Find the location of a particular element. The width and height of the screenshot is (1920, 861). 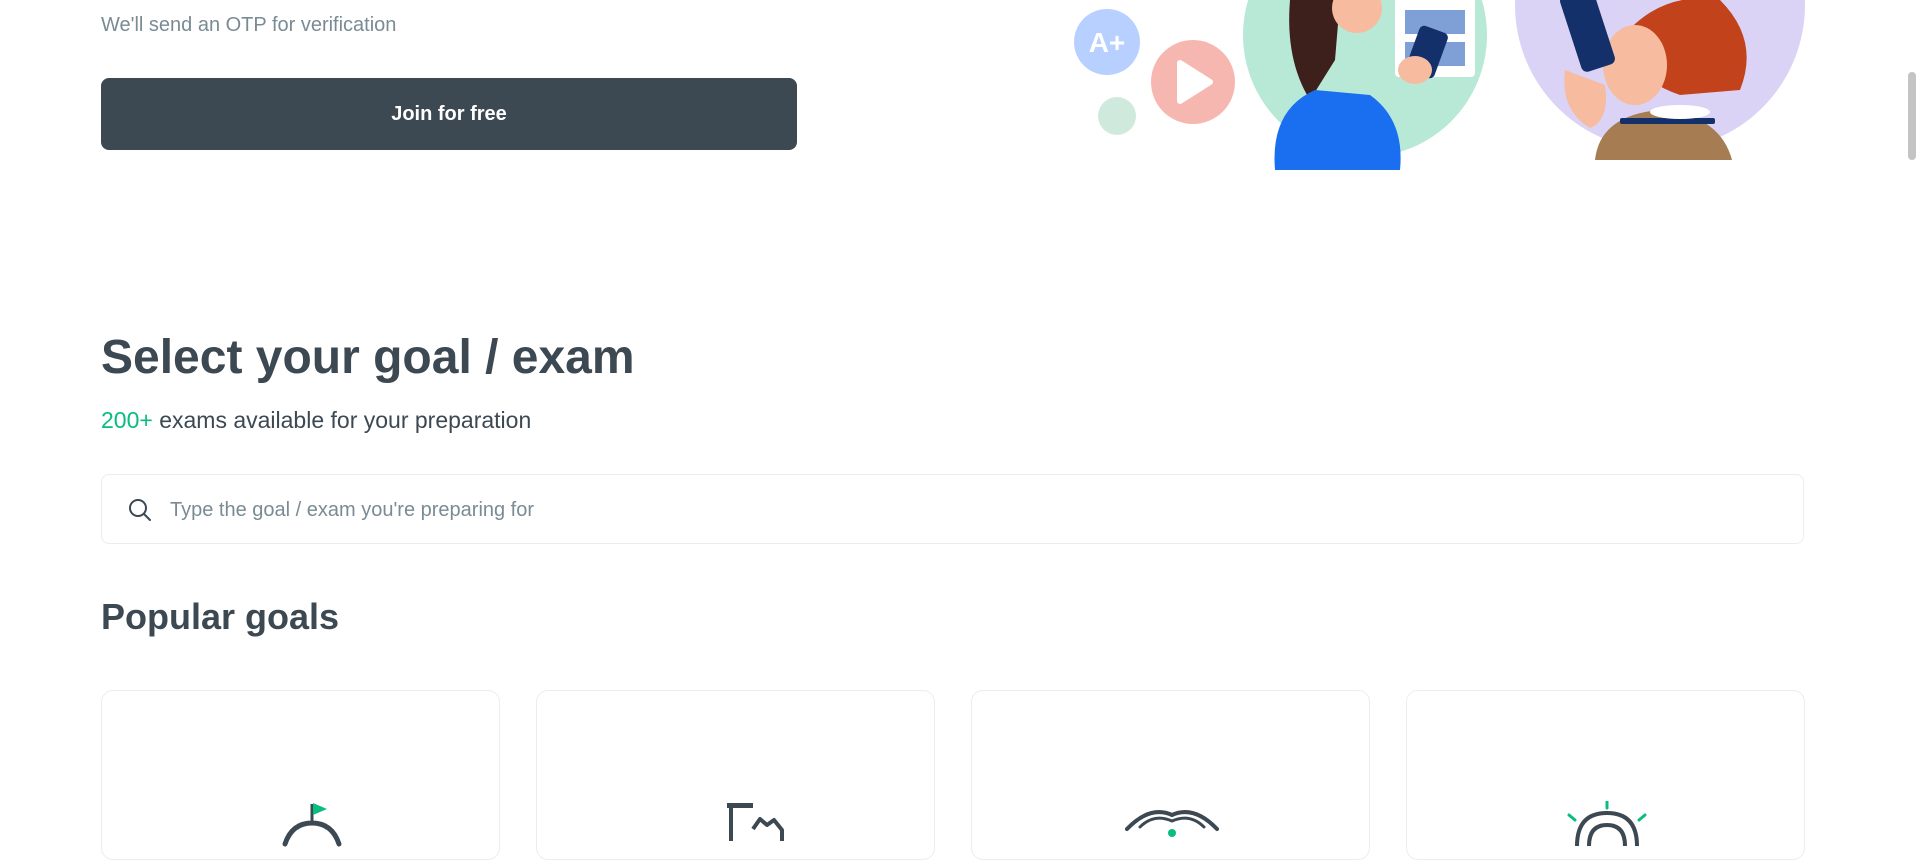

dot-icon is located at coordinates (1117, 116).